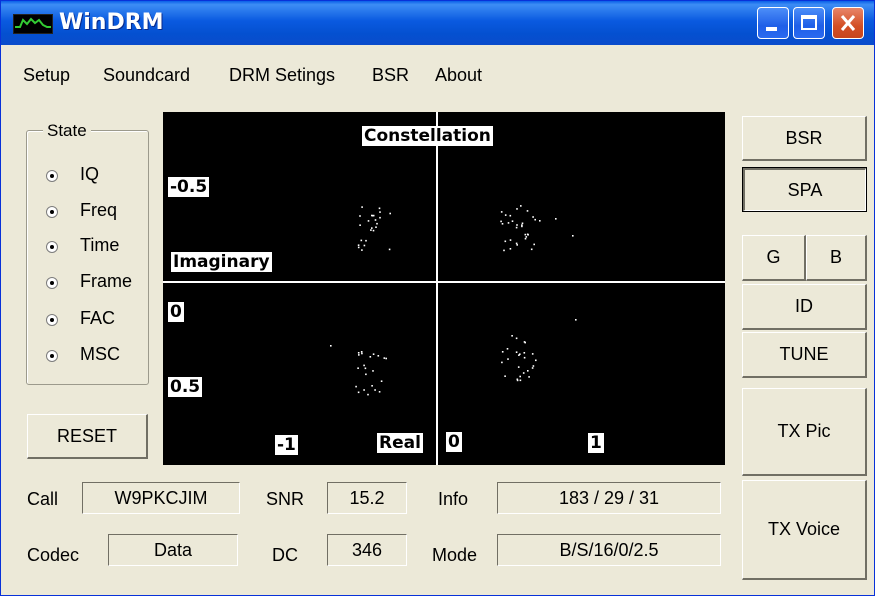 The height and width of the screenshot is (596, 875). What do you see at coordinates (367, 498) in the screenshot?
I see `snr-field: 15.2` at bounding box center [367, 498].